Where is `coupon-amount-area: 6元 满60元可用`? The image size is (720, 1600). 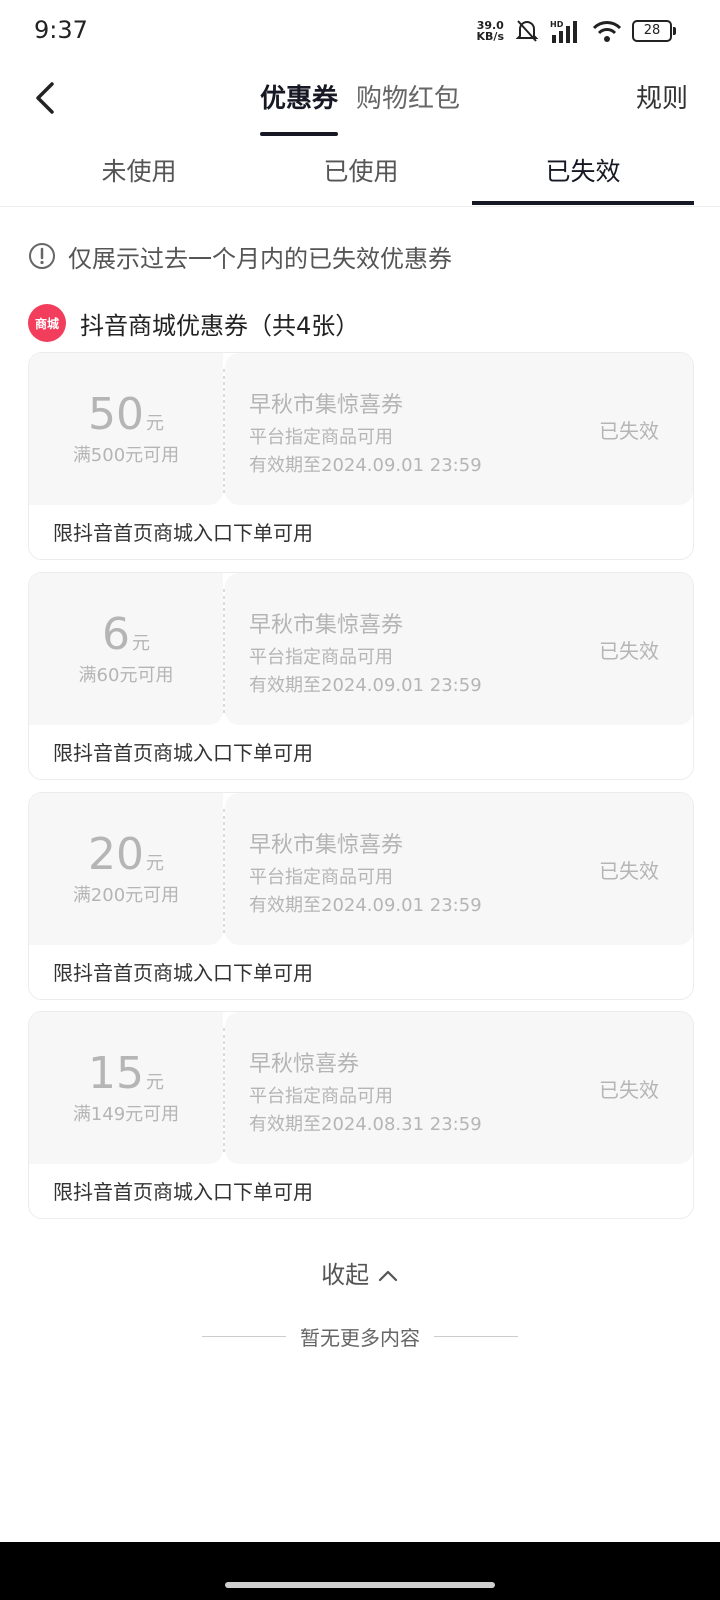 coupon-amount-area: 6元 满60元可用 is located at coordinates (126, 649).